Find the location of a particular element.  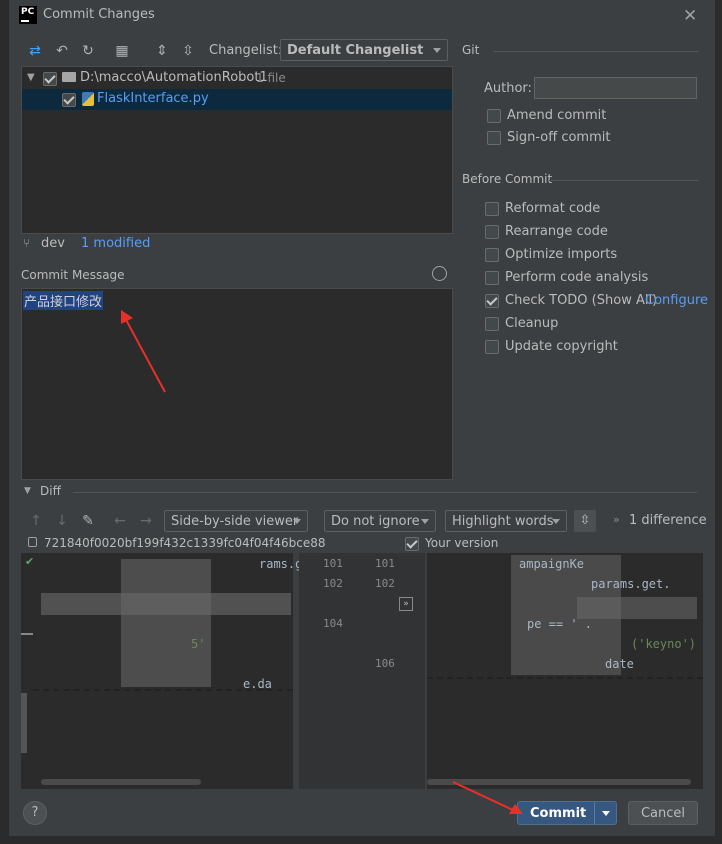

code-analysis-label: Perform code analysis is located at coordinates (577, 277).